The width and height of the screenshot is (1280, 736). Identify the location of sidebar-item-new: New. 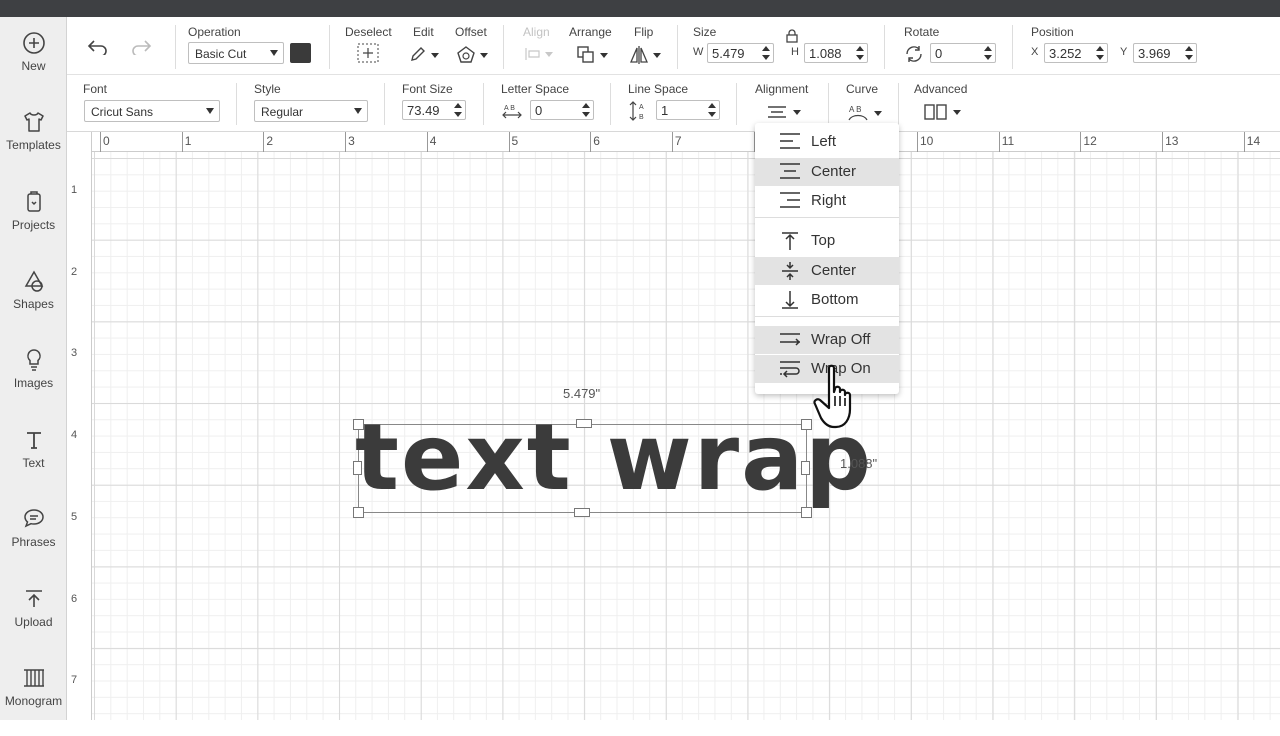
(33, 66).